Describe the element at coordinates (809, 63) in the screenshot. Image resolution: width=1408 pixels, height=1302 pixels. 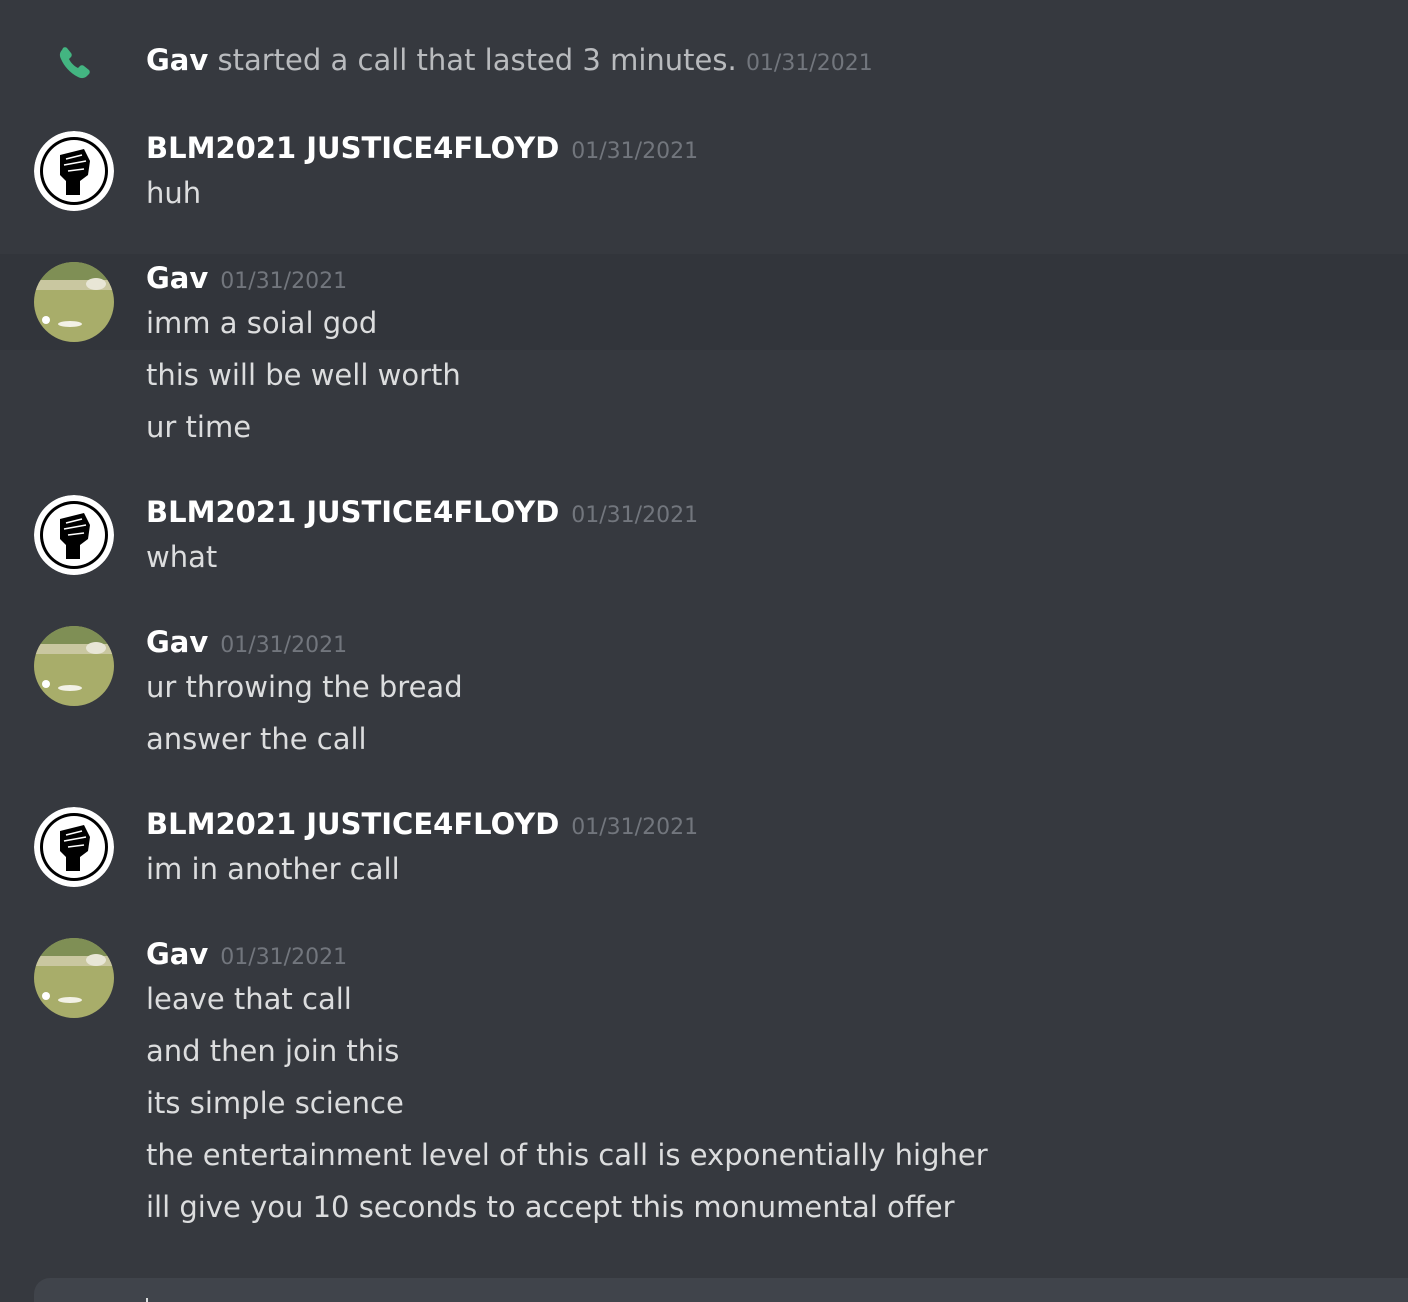
I see `call-timestamp: 01/31/2021` at that location.